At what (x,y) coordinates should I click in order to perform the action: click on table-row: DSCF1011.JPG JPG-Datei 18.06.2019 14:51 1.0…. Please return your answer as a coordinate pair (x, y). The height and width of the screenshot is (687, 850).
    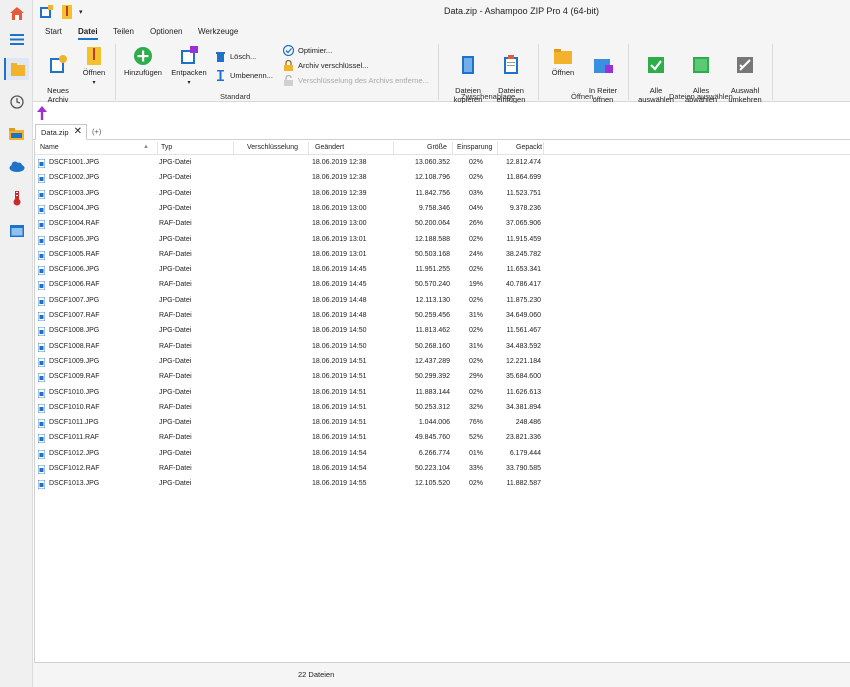
    Looking at the image, I should click on (442, 423).